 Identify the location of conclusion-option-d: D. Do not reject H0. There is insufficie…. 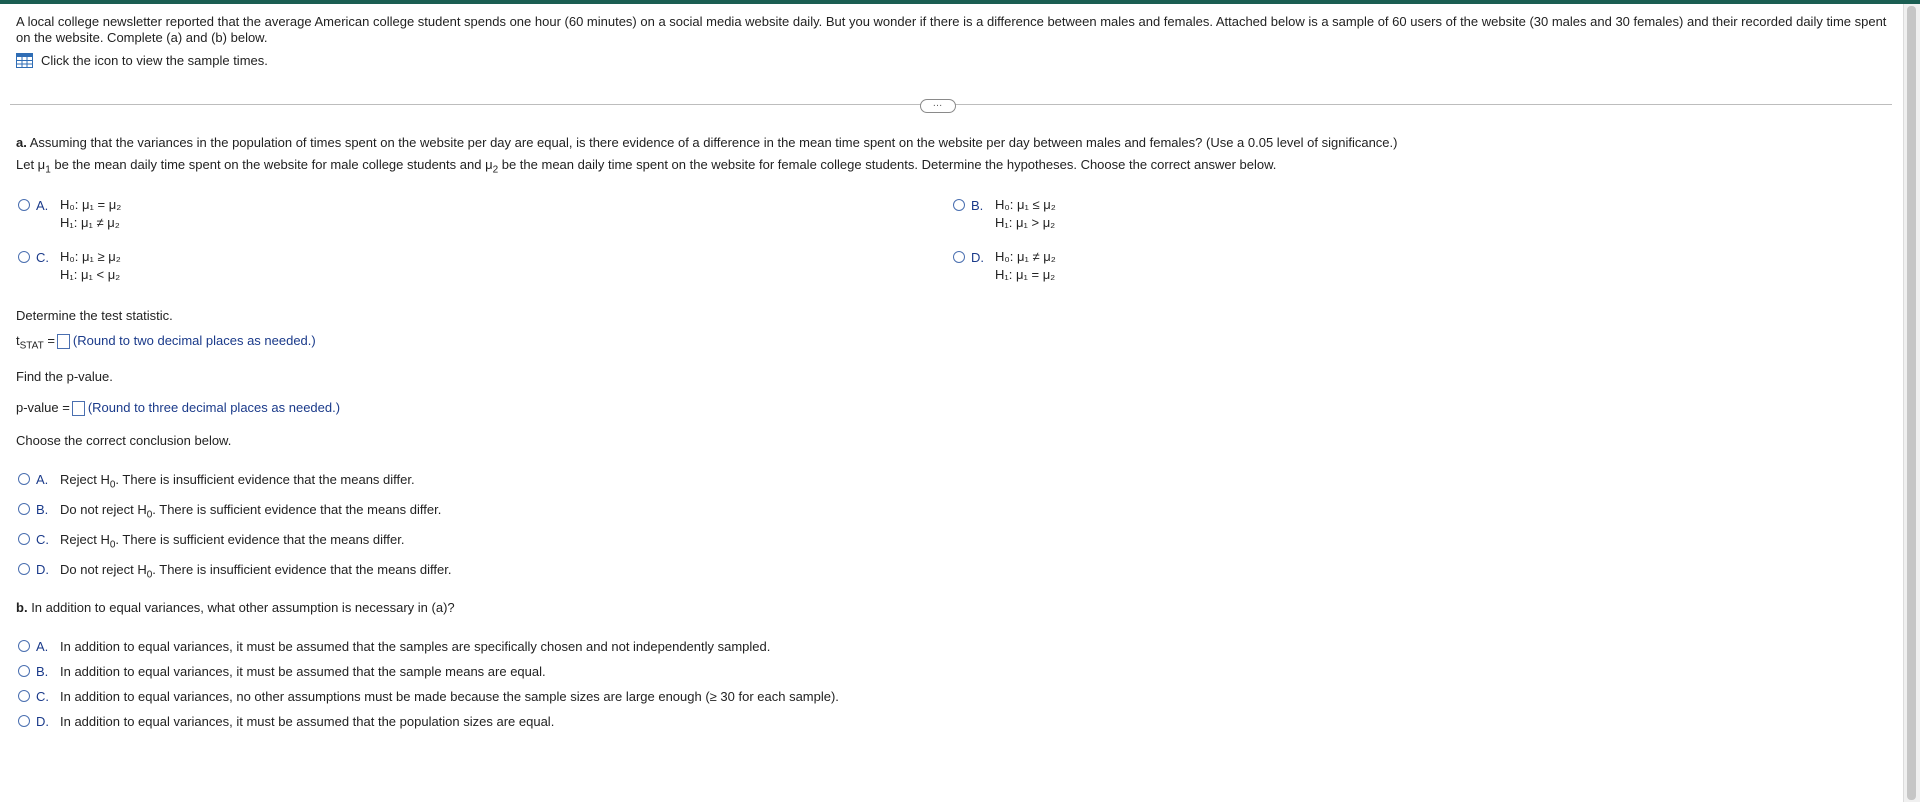
(234, 571).